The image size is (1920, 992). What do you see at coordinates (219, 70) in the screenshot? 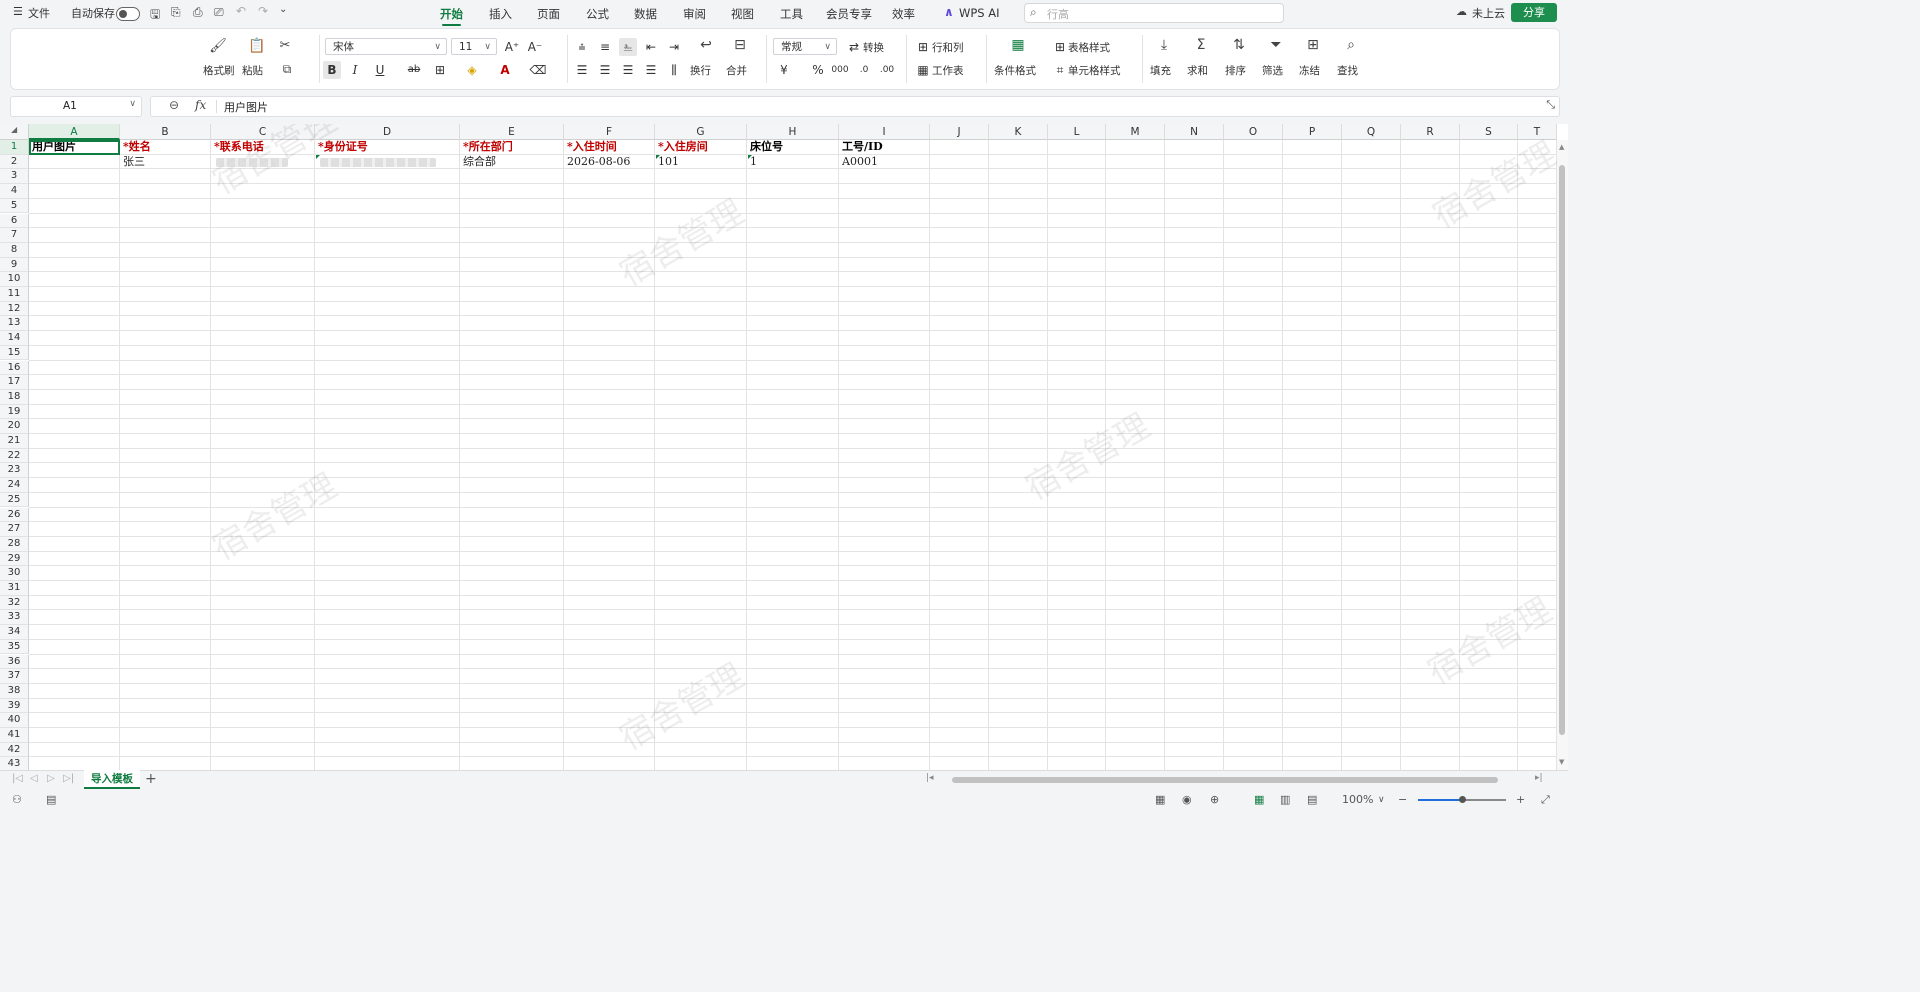
I see `format-painter-label: 格式刷` at bounding box center [219, 70].